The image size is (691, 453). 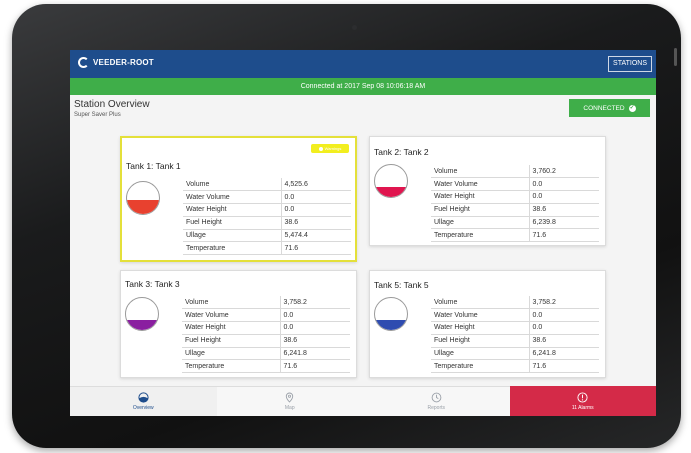 What do you see at coordinates (112, 104) in the screenshot?
I see `page-title: Station Overview` at bounding box center [112, 104].